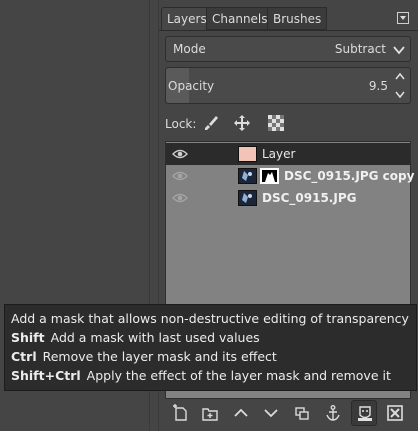 The height and width of the screenshot is (431, 418). I want to click on layer-name: DSC_0915.JPG, so click(309, 198).